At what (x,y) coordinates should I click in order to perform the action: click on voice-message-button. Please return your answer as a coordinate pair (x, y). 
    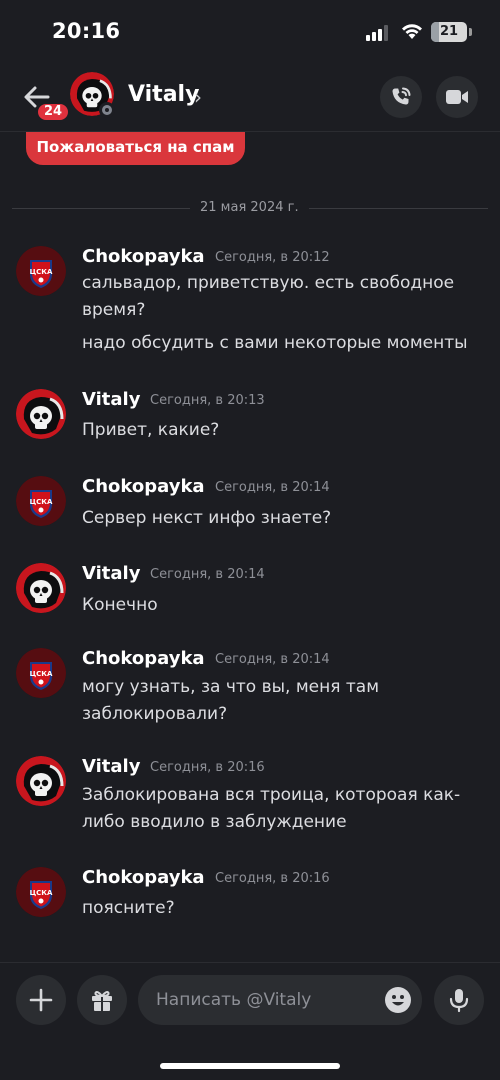
    Looking at the image, I should click on (459, 1000).